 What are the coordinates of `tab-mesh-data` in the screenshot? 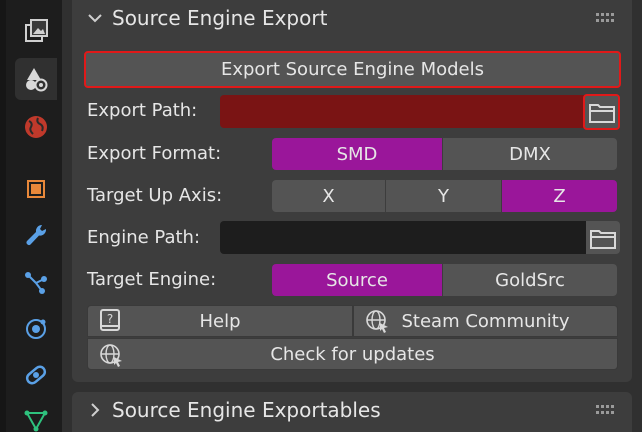 It's located at (36, 416).